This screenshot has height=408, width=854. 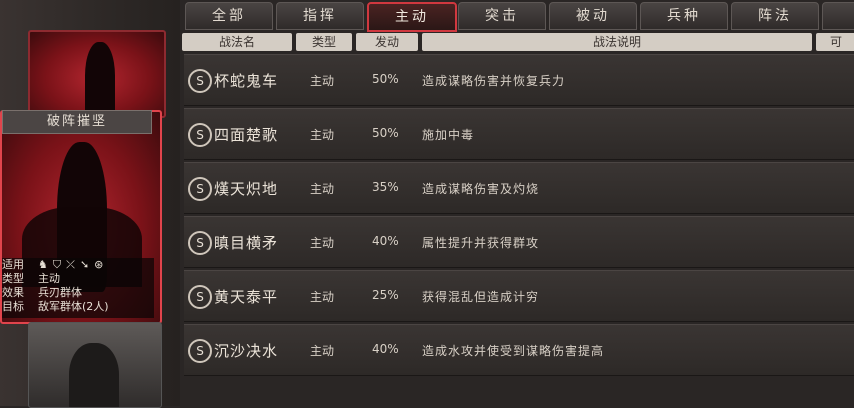 I want to click on skill-card-next, so click(x=95, y=365).